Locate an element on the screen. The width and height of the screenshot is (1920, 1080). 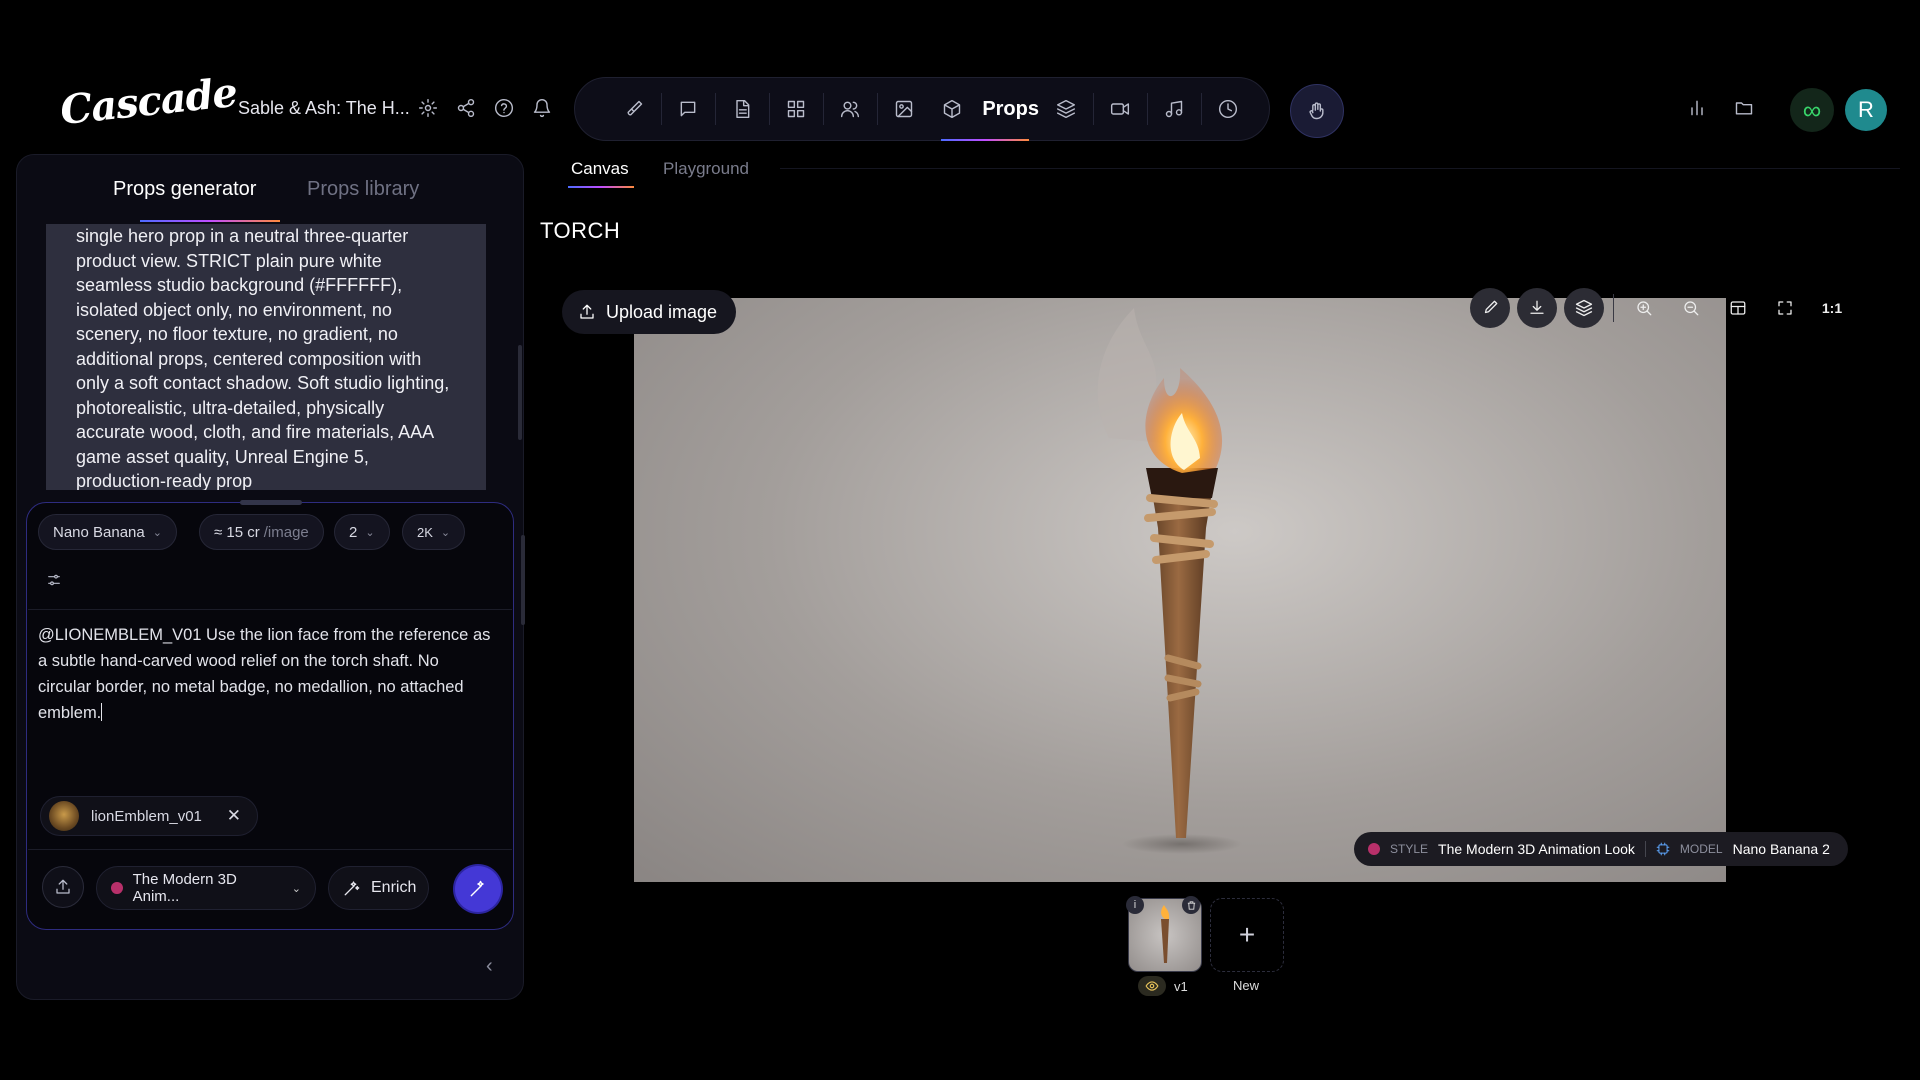
page-title: TORCH is located at coordinates (580, 230).